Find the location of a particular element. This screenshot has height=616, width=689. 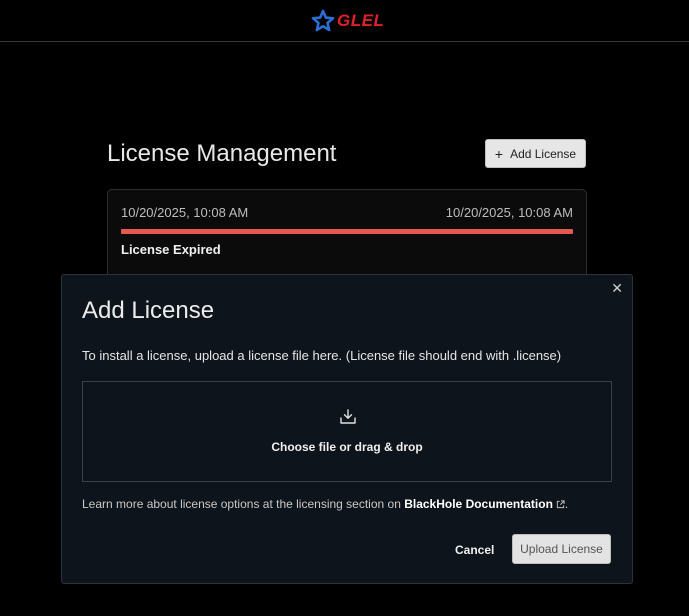

license-start-date: 10/20/2025, 10:08 AM is located at coordinates (185, 212).